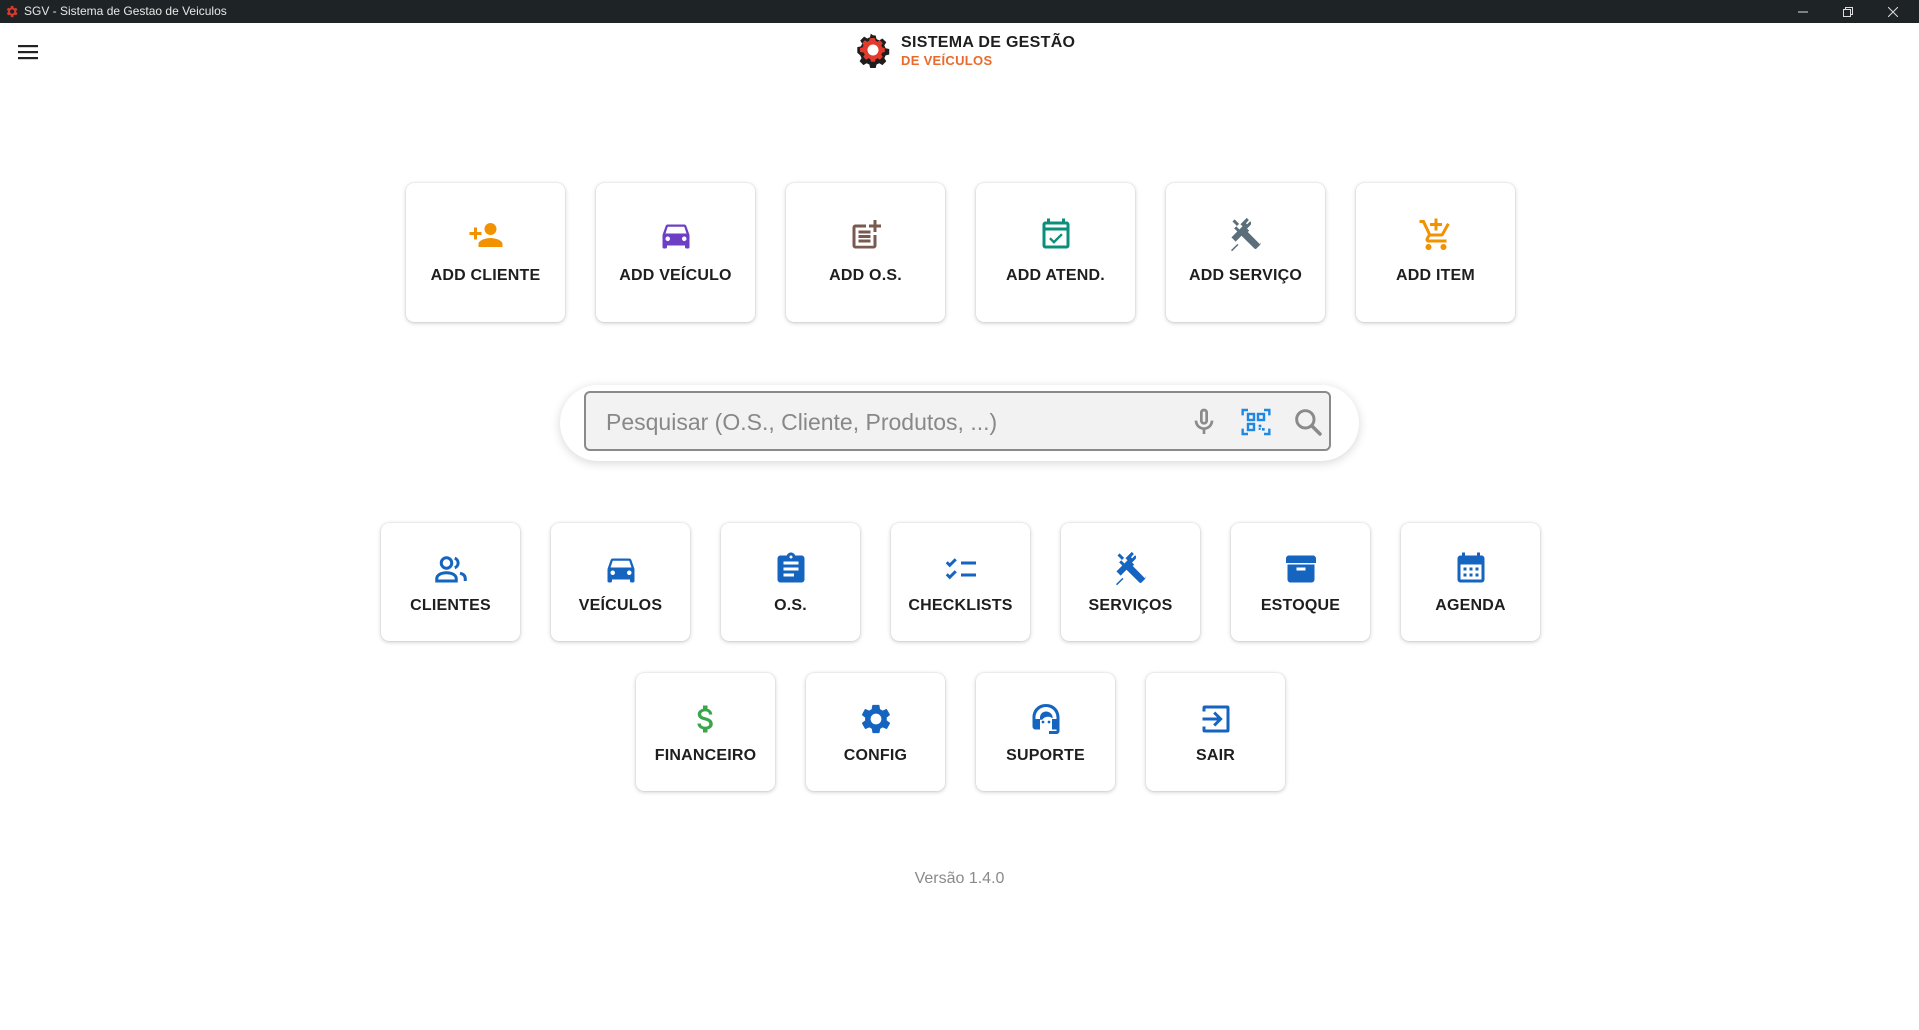 Image resolution: width=1919 pixels, height=1030 pixels. Describe the element at coordinates (1470, 605) in the screenshot. I see `nav-agenda-label: AGENDA` at that location.